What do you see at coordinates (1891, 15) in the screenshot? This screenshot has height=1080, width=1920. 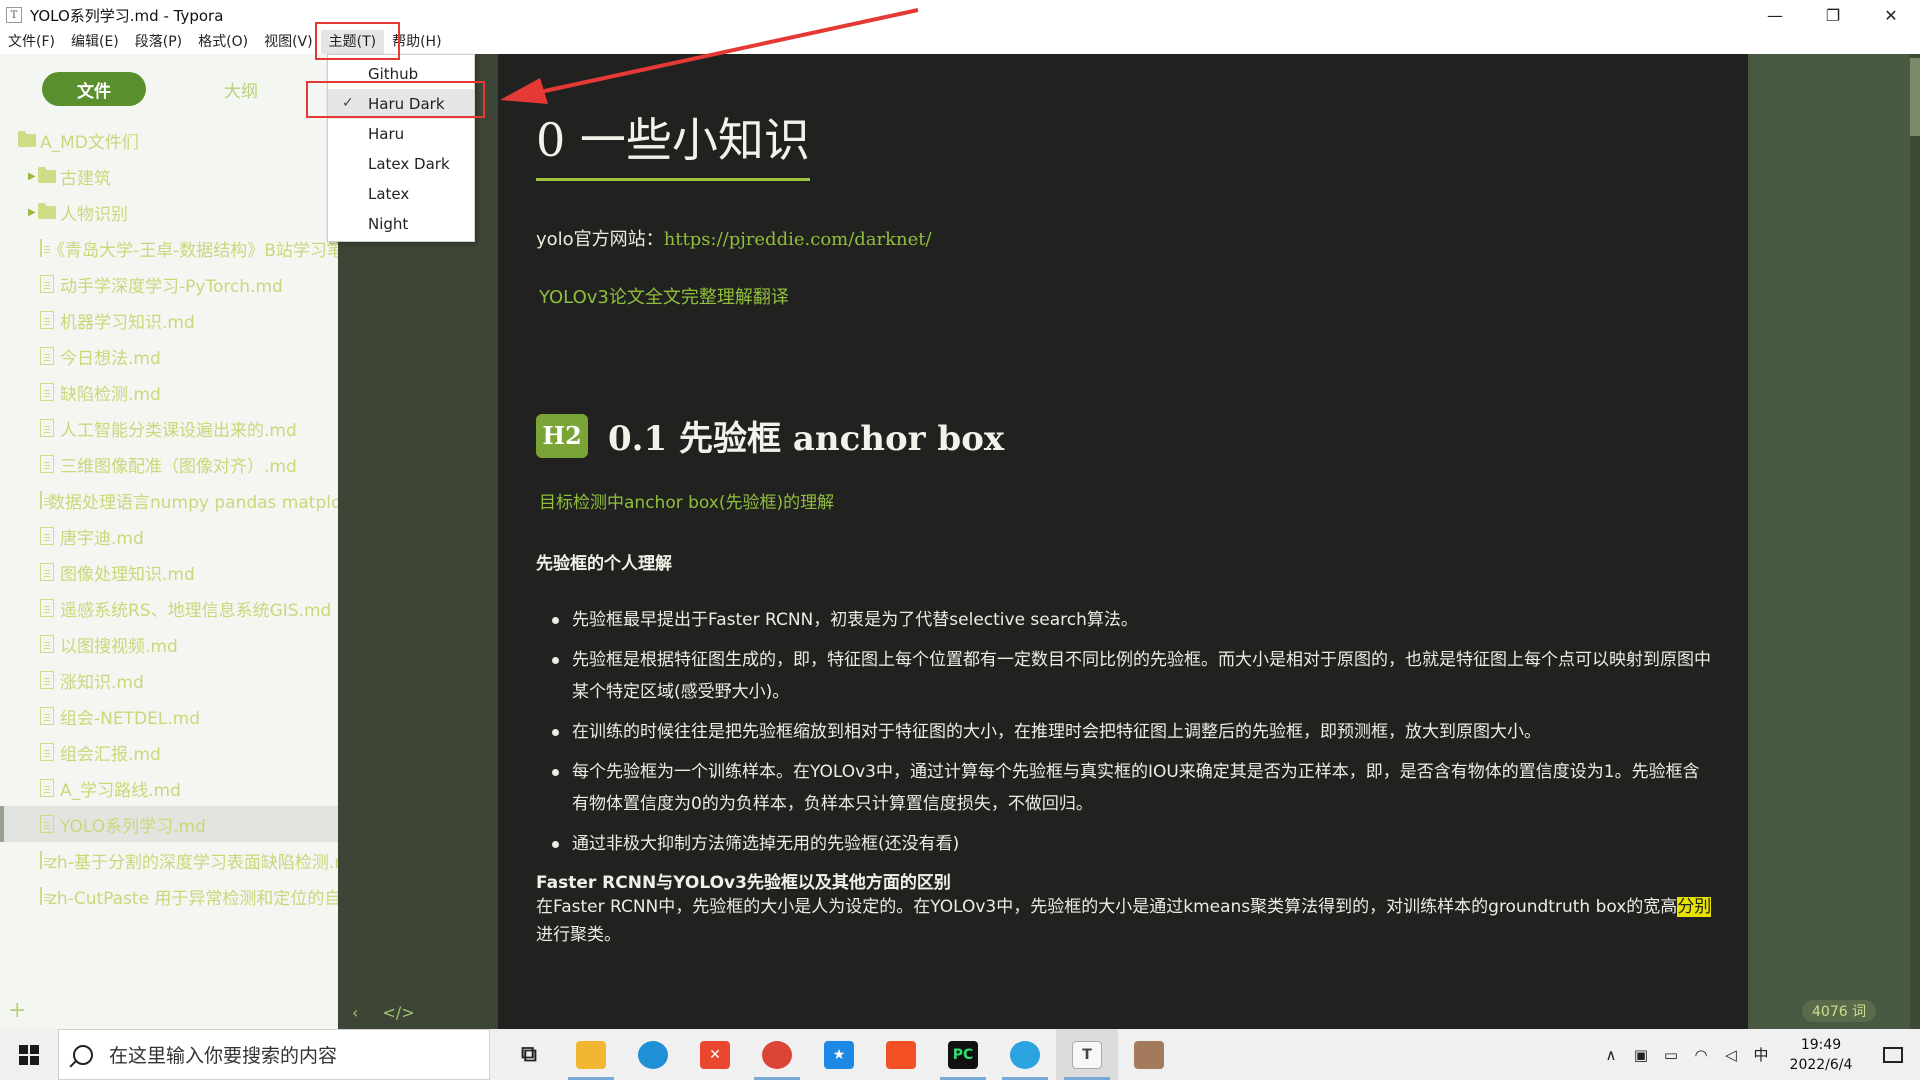 I see `close-button: ✕` at bounding box center [1891, 15].